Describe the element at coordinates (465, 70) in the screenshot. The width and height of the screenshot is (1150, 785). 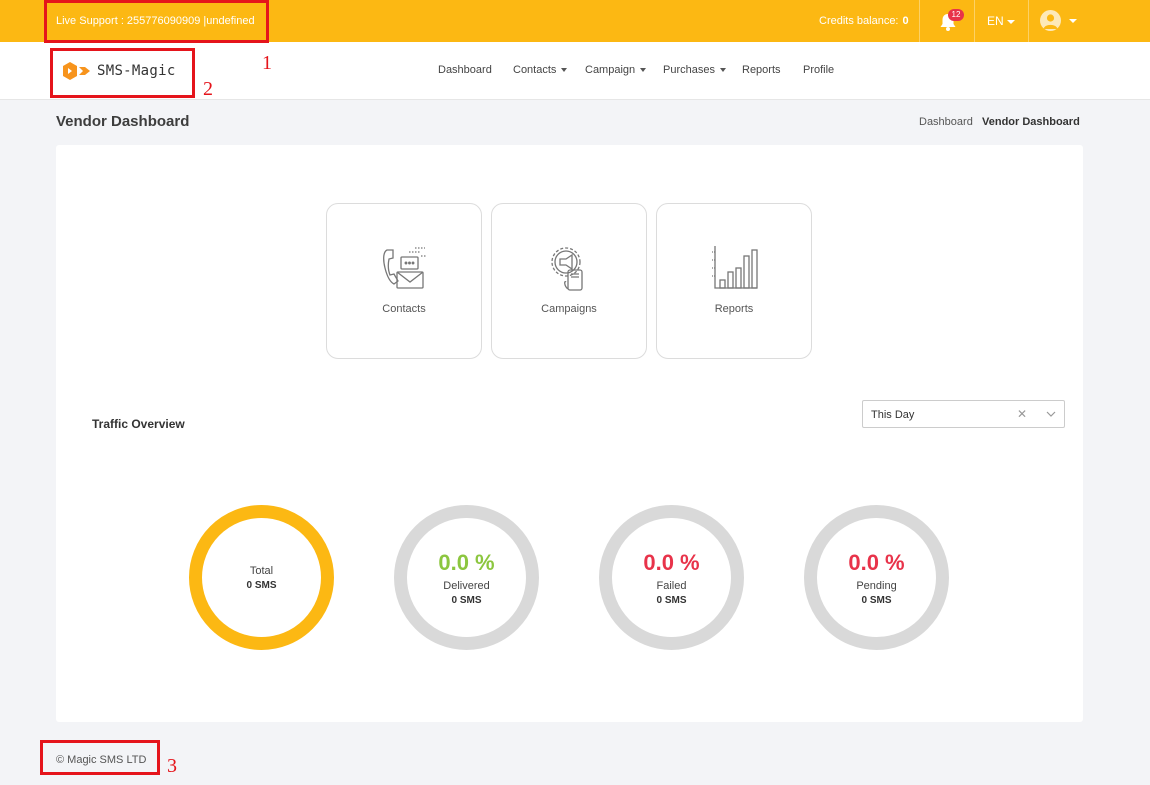
I see `nav-dashboard: Dashboard` at that location.